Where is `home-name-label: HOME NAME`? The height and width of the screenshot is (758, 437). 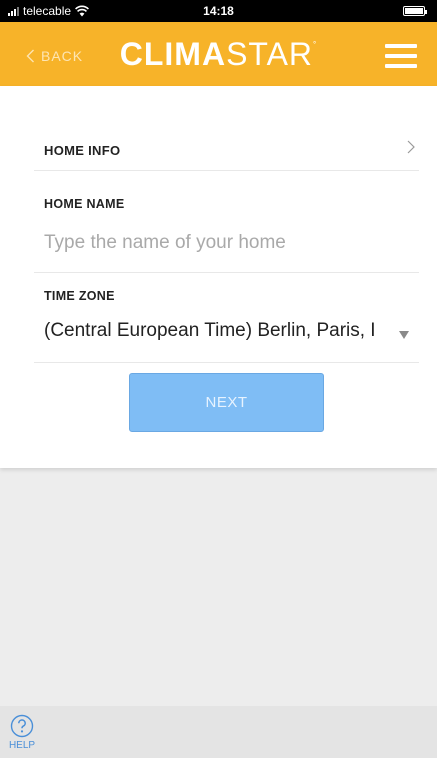
home-name-label: HOME NAME is located at coordinates (84, 204).